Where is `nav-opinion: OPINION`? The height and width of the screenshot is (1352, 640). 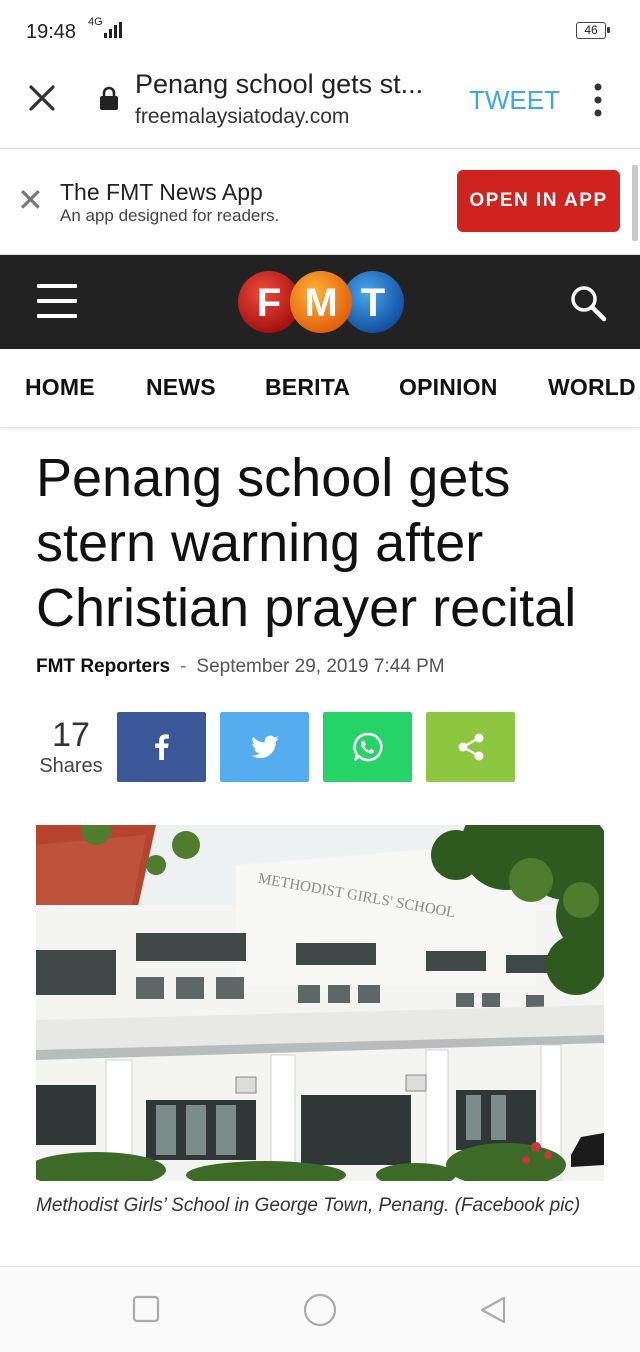 nav-opinion: OPINION is located at coordinates (448, 387).